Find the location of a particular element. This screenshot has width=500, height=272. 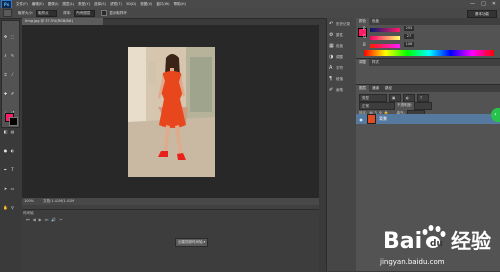

zoom-level: 100% is located at coordinates (29, 201).